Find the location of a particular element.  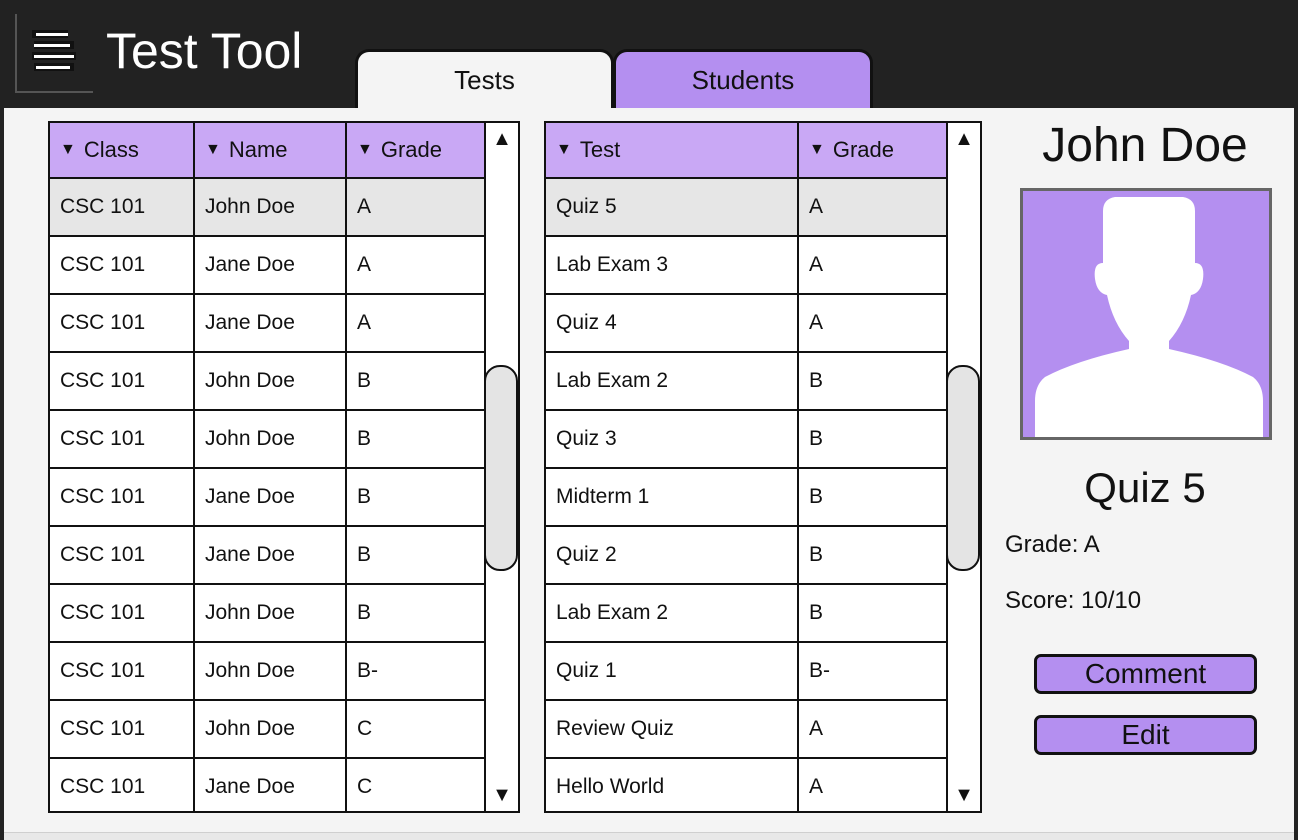

table-row: CSC 101 Jane Doe C is located at coordinates (268, 784).